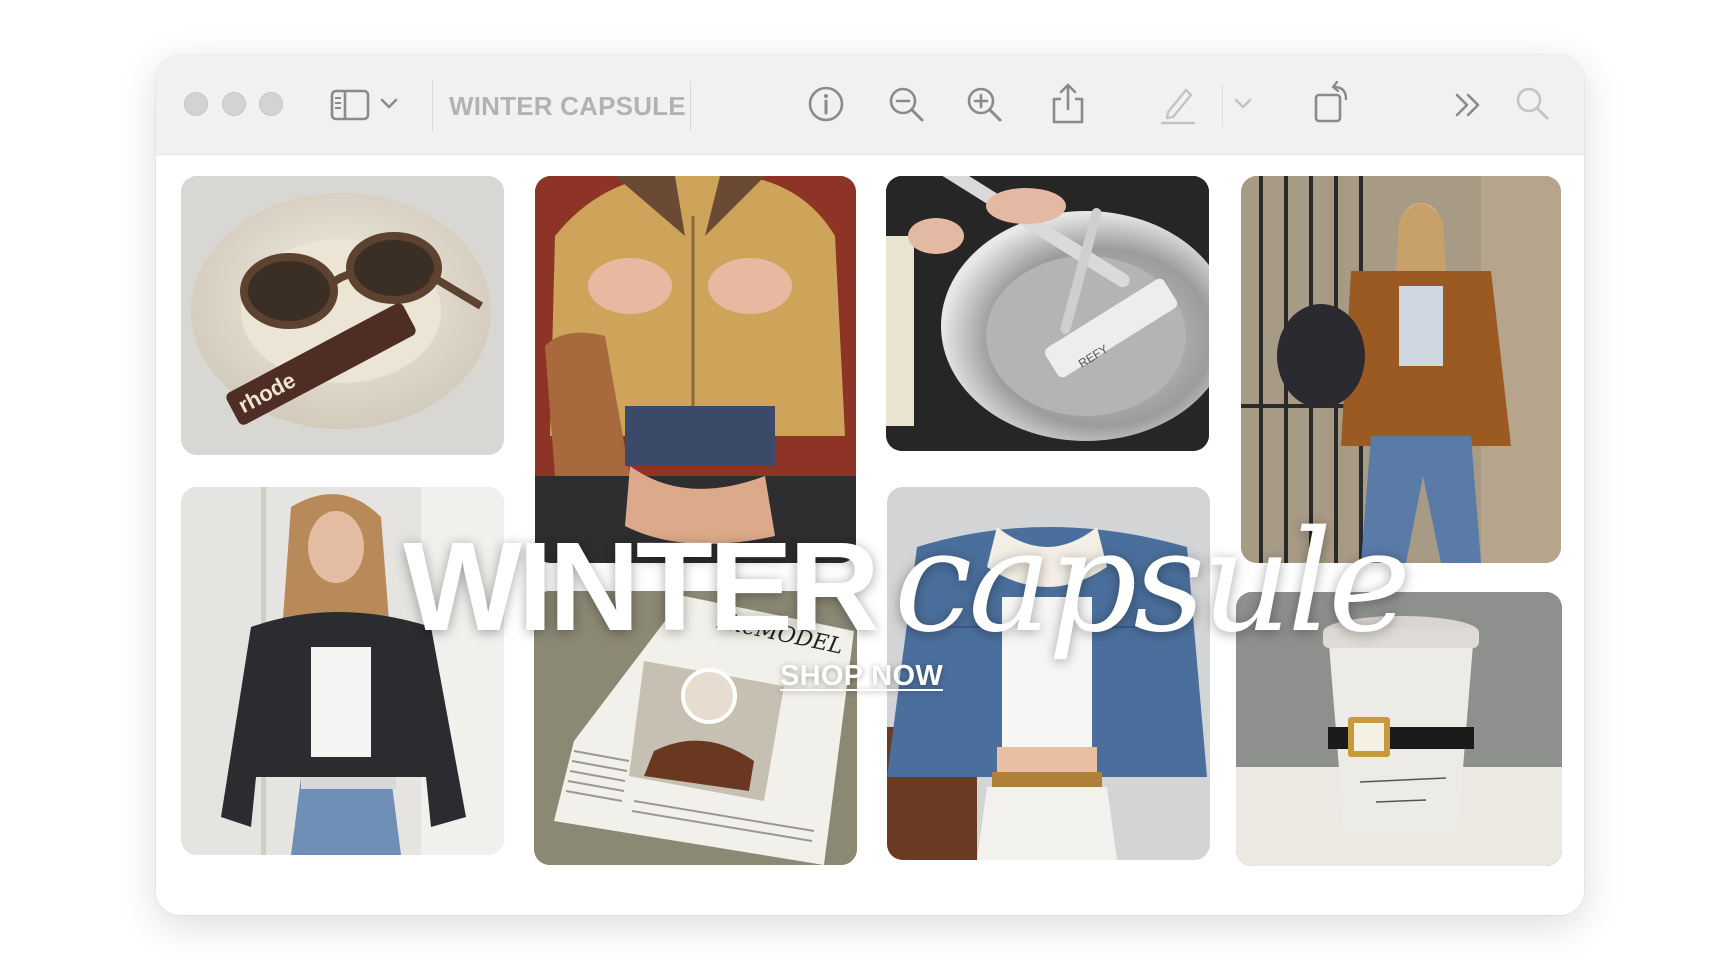 The image size is (1728, 966). I want to click on info-icon, so click(826, 104).